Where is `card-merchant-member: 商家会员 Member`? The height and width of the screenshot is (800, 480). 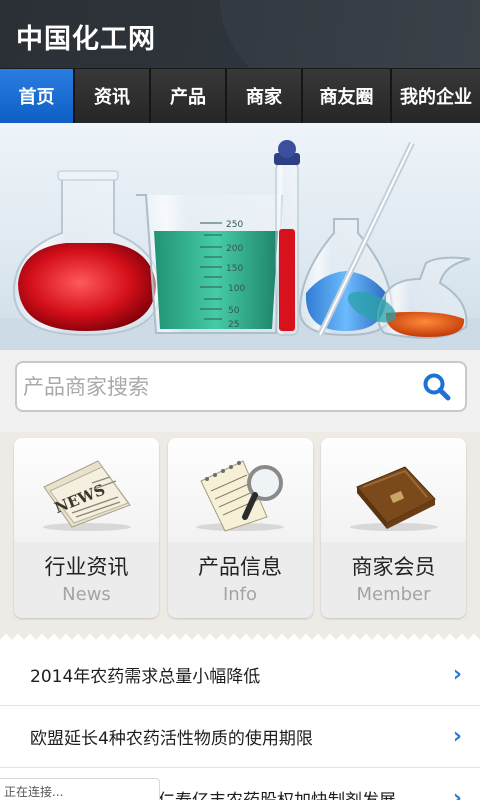 card-merchant-member: 商家会员 Member is located at coordinates (393, 528).